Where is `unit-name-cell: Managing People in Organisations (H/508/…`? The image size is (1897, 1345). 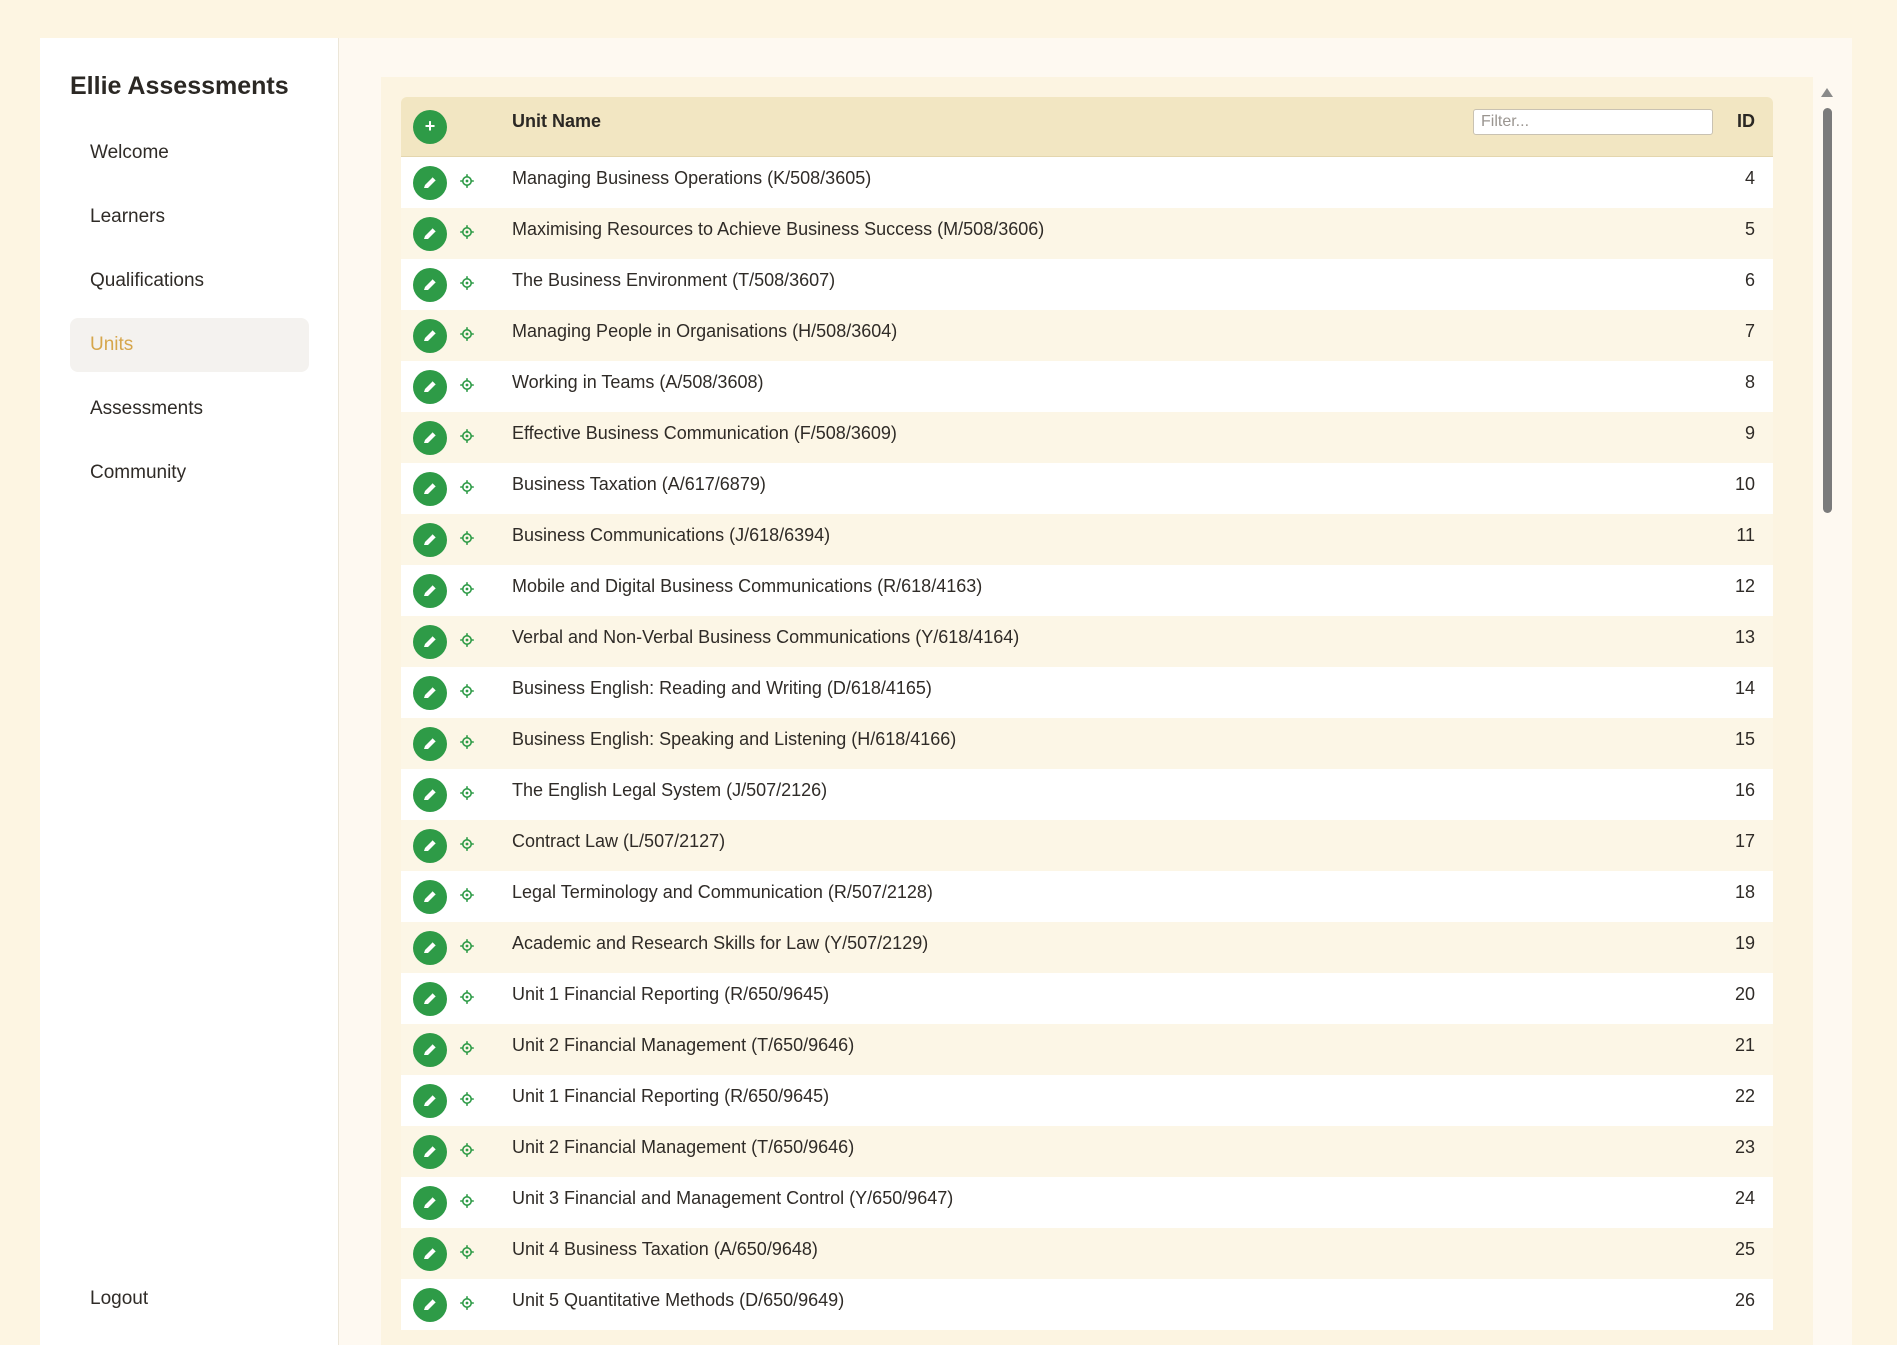
unit-name-cell: Managing People in Organisations (H/508/… is located at coordinates (705, 331).